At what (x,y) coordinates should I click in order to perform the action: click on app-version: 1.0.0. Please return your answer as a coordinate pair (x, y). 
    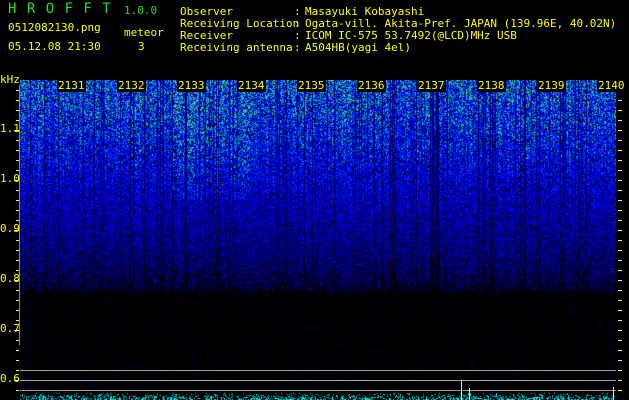
    Looking at the image, I should click on (141, 10).